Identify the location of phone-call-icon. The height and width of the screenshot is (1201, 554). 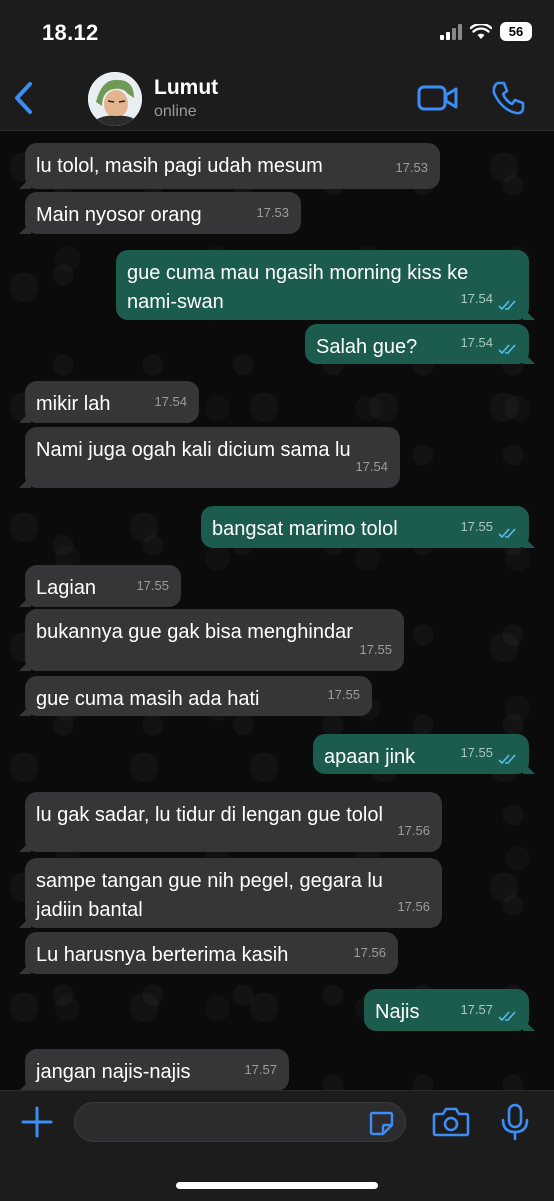
(508, 98).